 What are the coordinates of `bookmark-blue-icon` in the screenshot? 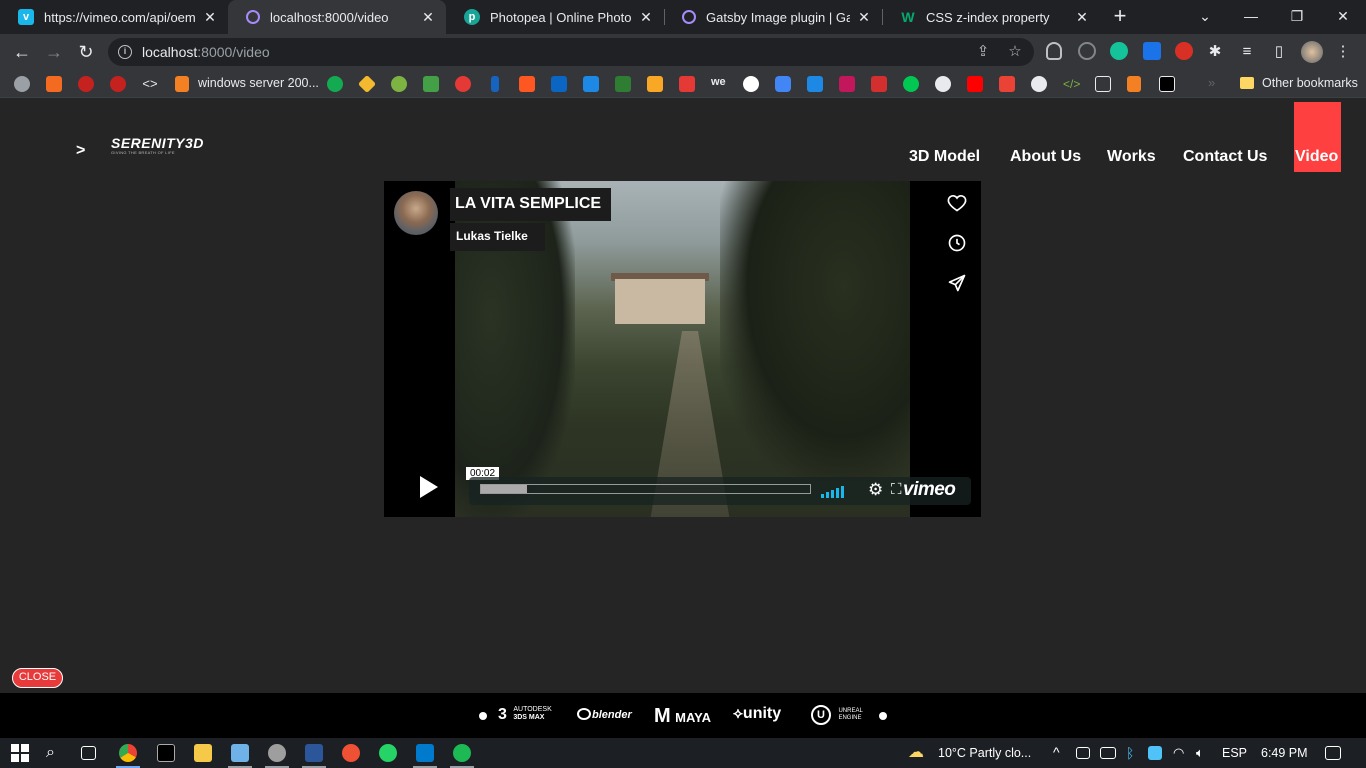 It's located at (591, 84).